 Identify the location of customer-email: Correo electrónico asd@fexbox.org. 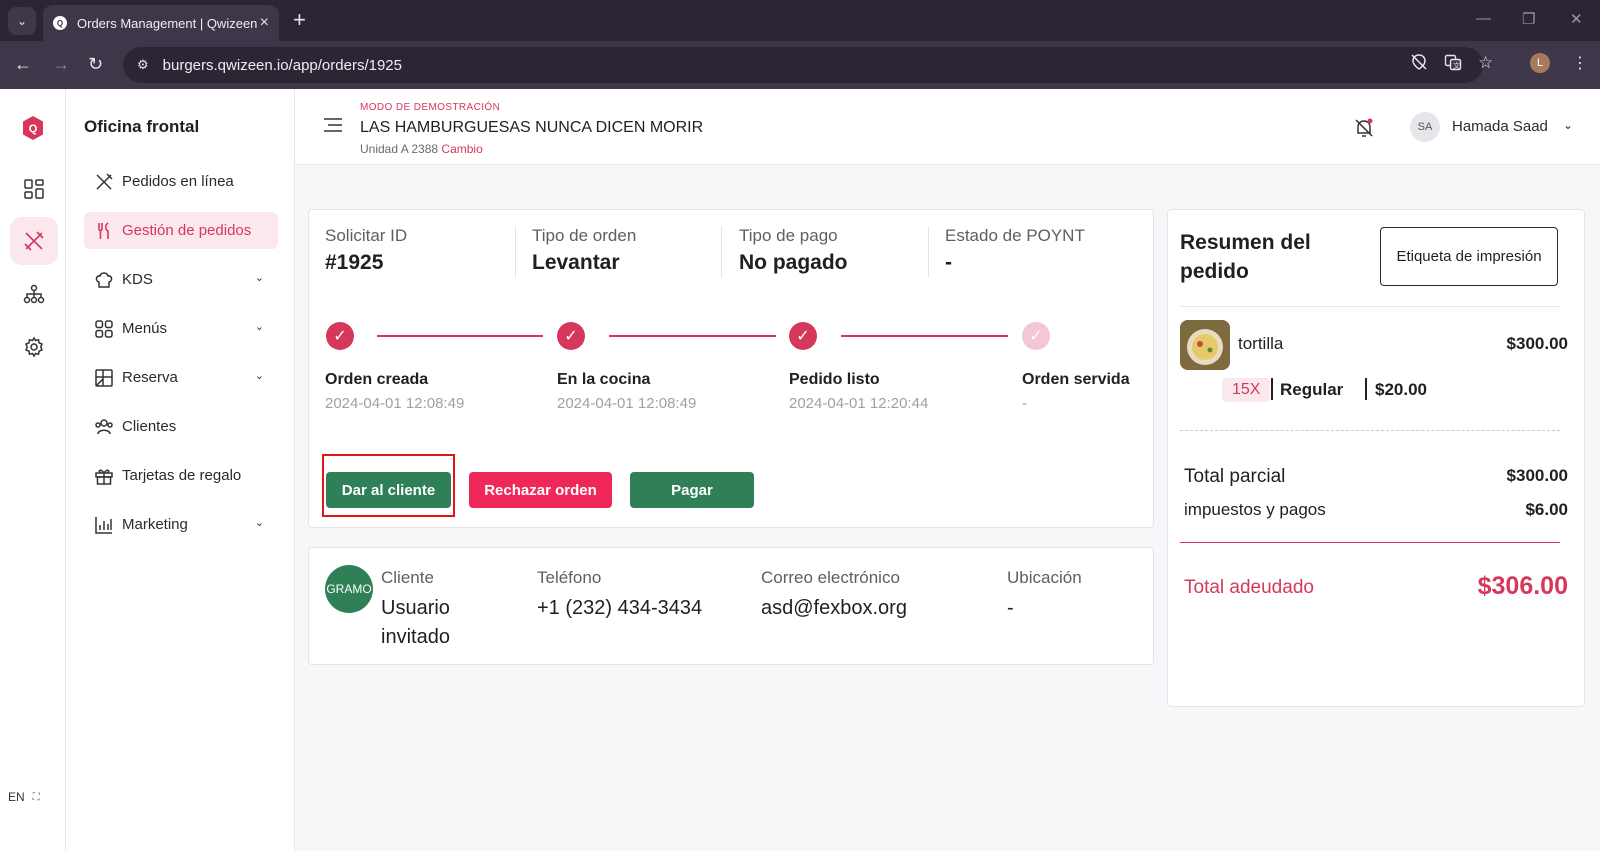
(834, 593).